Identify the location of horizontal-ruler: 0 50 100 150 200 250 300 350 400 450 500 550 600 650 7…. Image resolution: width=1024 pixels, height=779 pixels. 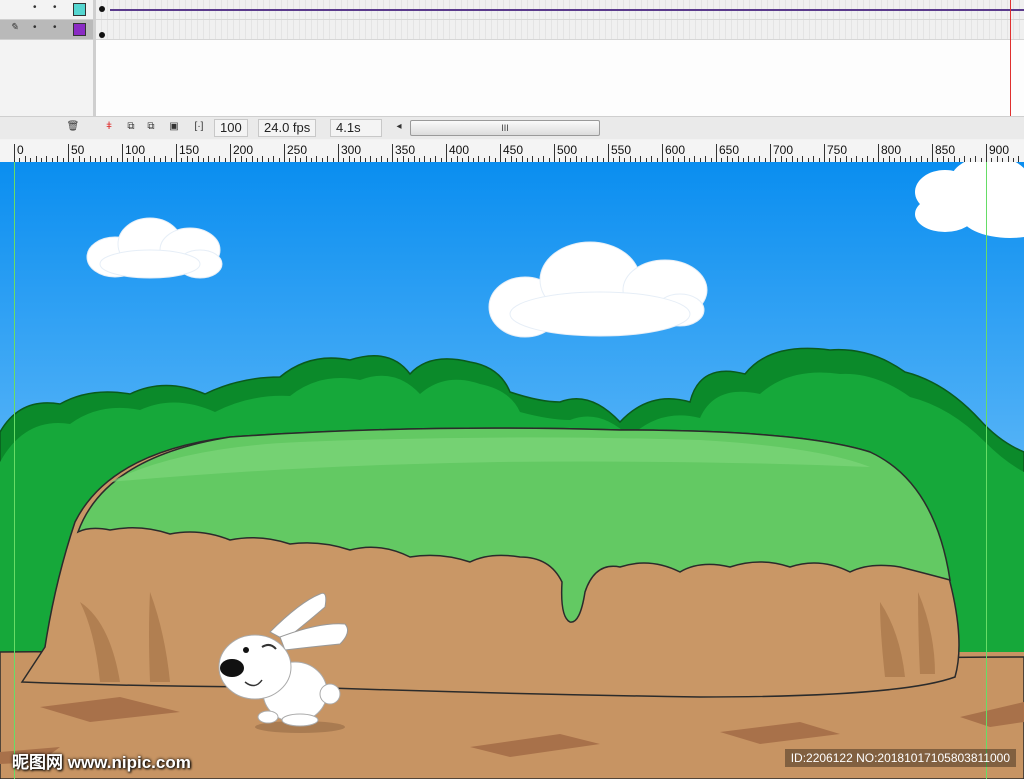
(512, 151).